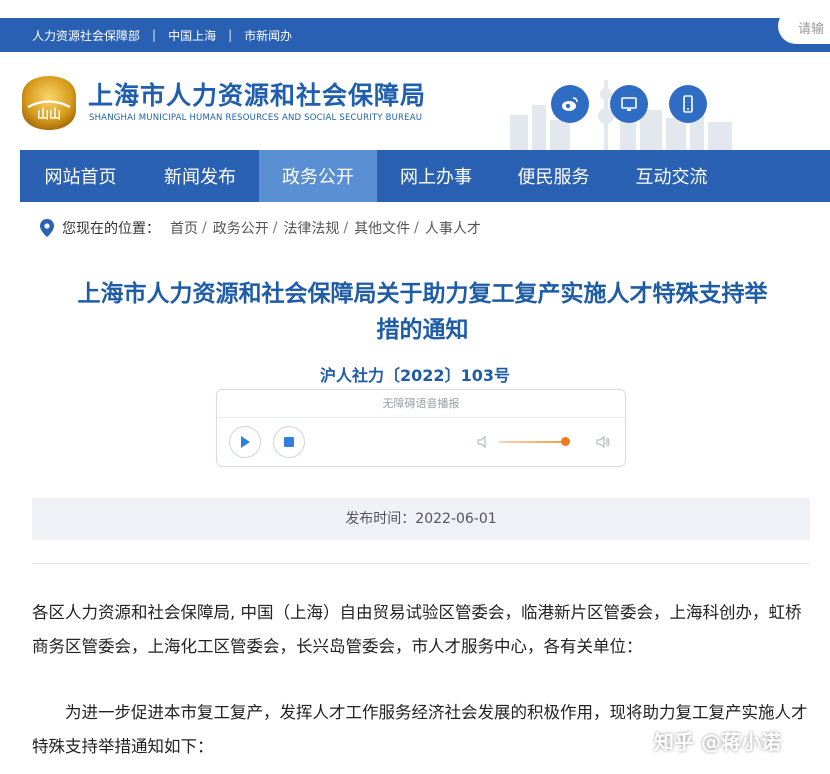  What do you see at coordinates (415, 35) in the screenshot?
I see `top-bar: 人力资源社会保障部 | 中国上海 | 市新闻办` at bounding box center [415, 35].